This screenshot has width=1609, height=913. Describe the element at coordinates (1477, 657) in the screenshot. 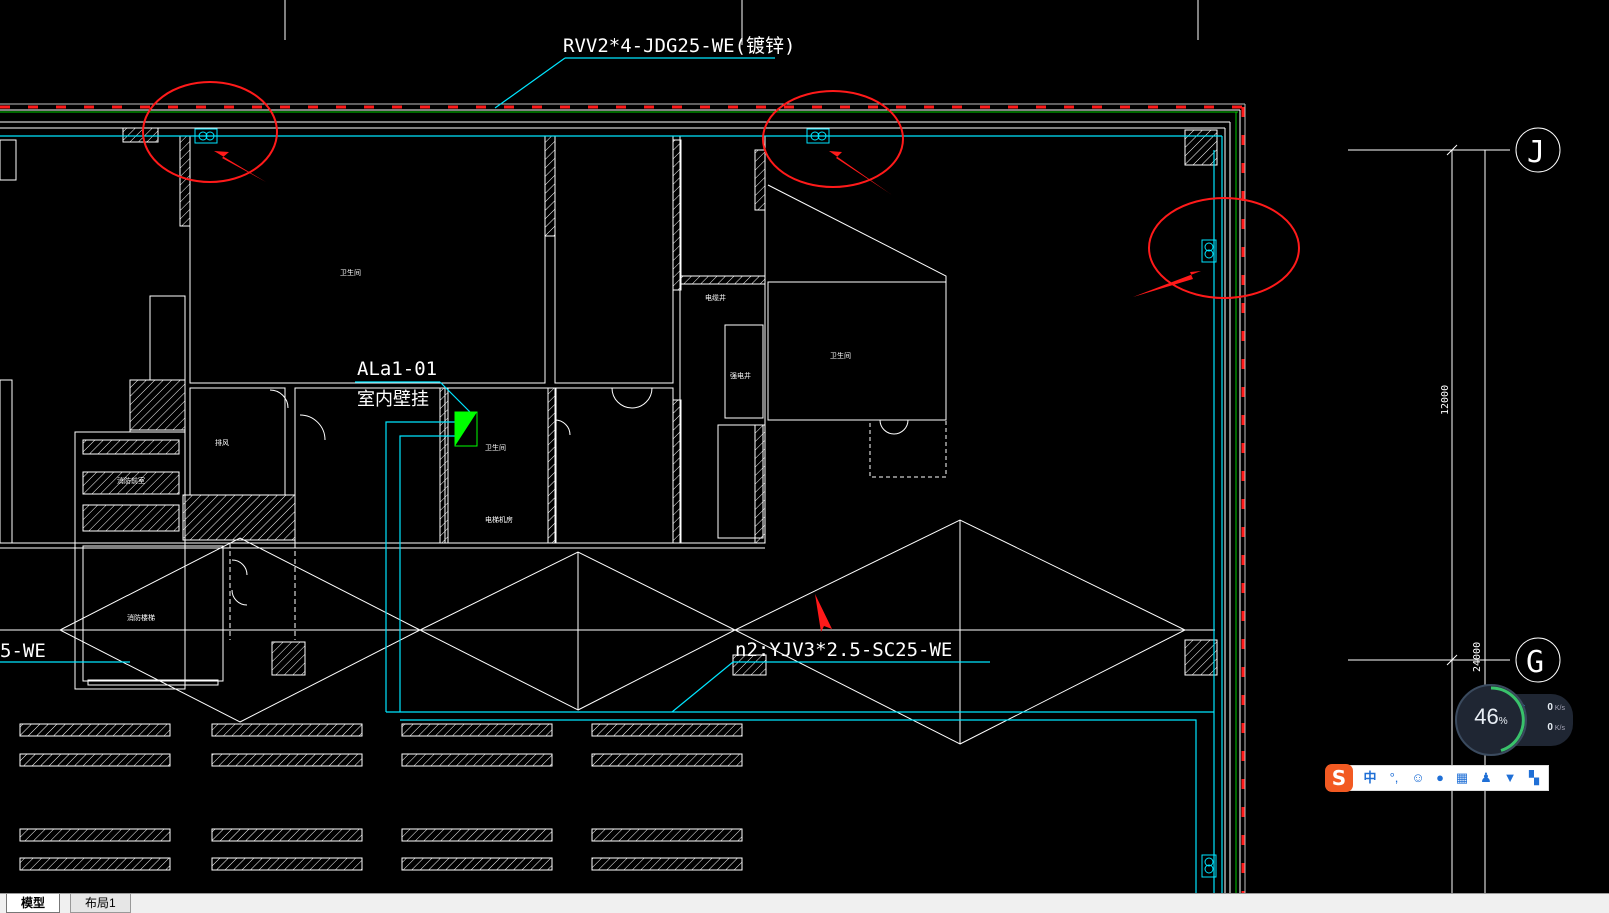

I see `dimension-24000: 24000` at that location.